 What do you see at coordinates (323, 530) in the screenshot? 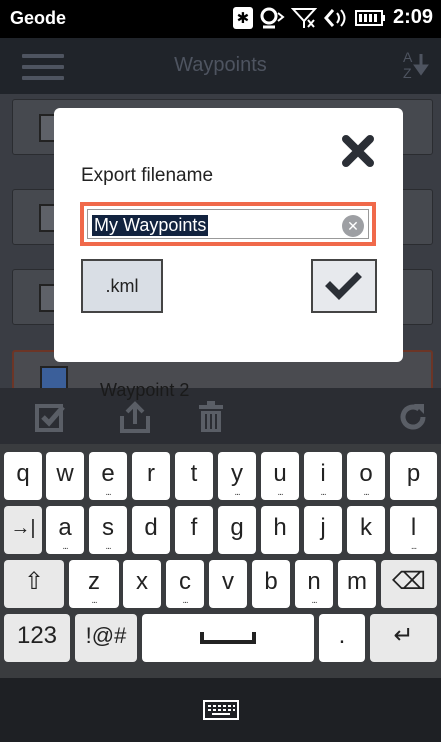
I see `key-j: j` at bounding box center [323, 530].